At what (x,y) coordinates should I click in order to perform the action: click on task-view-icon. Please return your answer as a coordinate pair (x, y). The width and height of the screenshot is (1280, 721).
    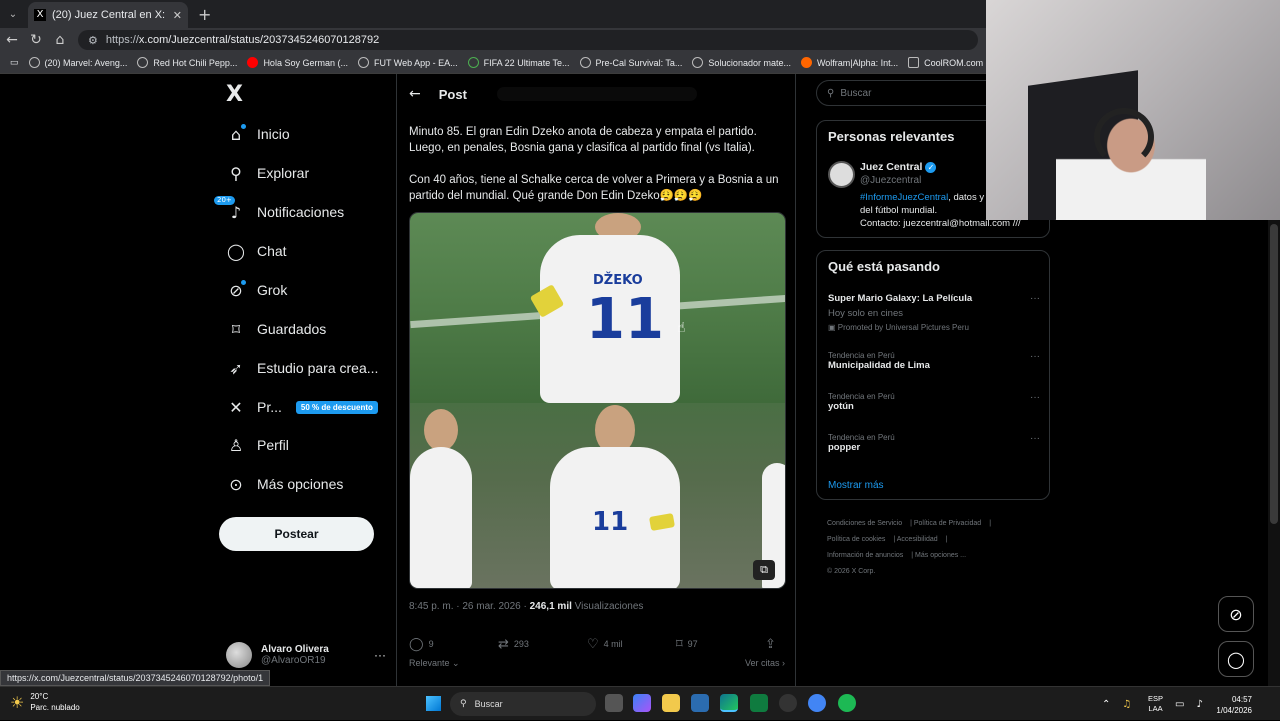
    Looking at the image, I should click on (614, 703).